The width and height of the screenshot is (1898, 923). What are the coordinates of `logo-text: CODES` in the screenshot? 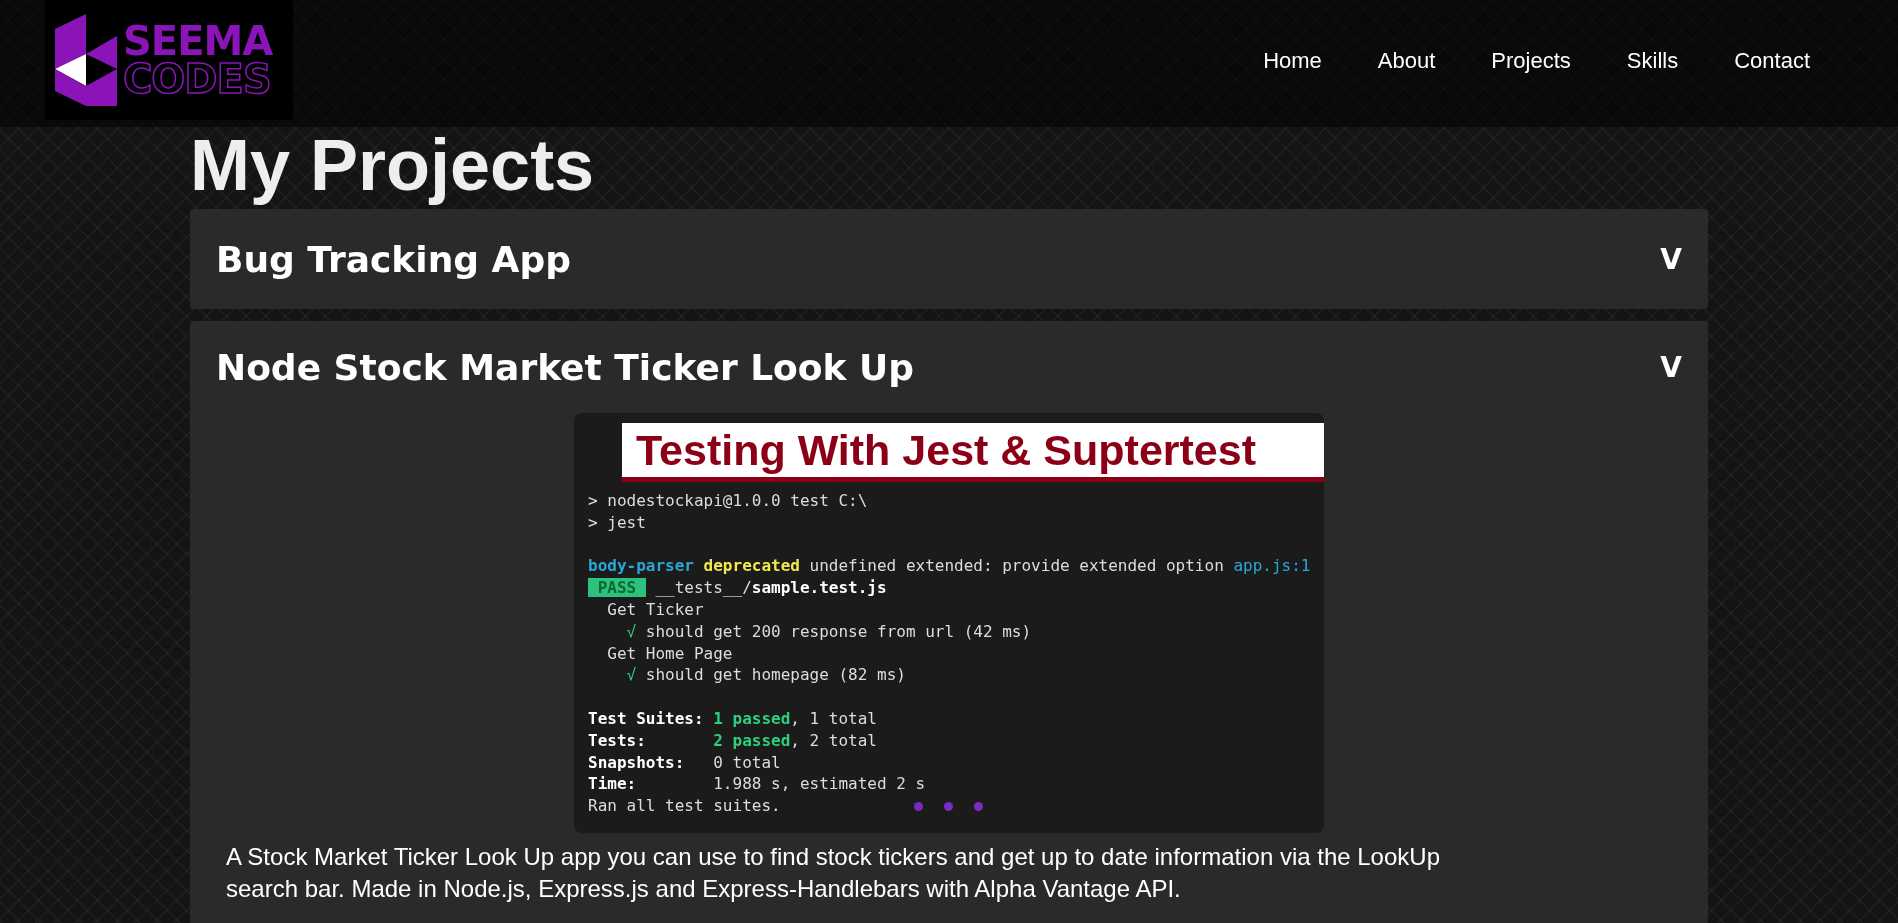 It's located at (197, 79).